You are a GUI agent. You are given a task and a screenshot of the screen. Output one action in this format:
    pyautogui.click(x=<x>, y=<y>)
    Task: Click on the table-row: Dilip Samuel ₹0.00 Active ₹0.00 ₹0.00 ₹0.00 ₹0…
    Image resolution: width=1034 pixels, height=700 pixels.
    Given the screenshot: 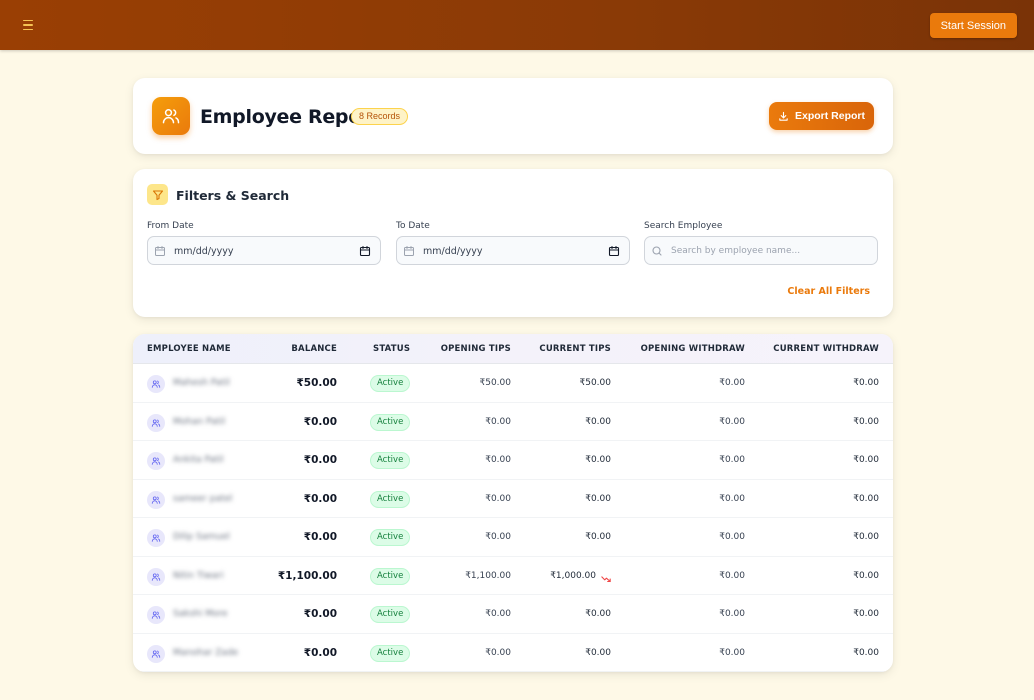 What is the action you would take?
    pyautogui.click(x=513, y=537)
    